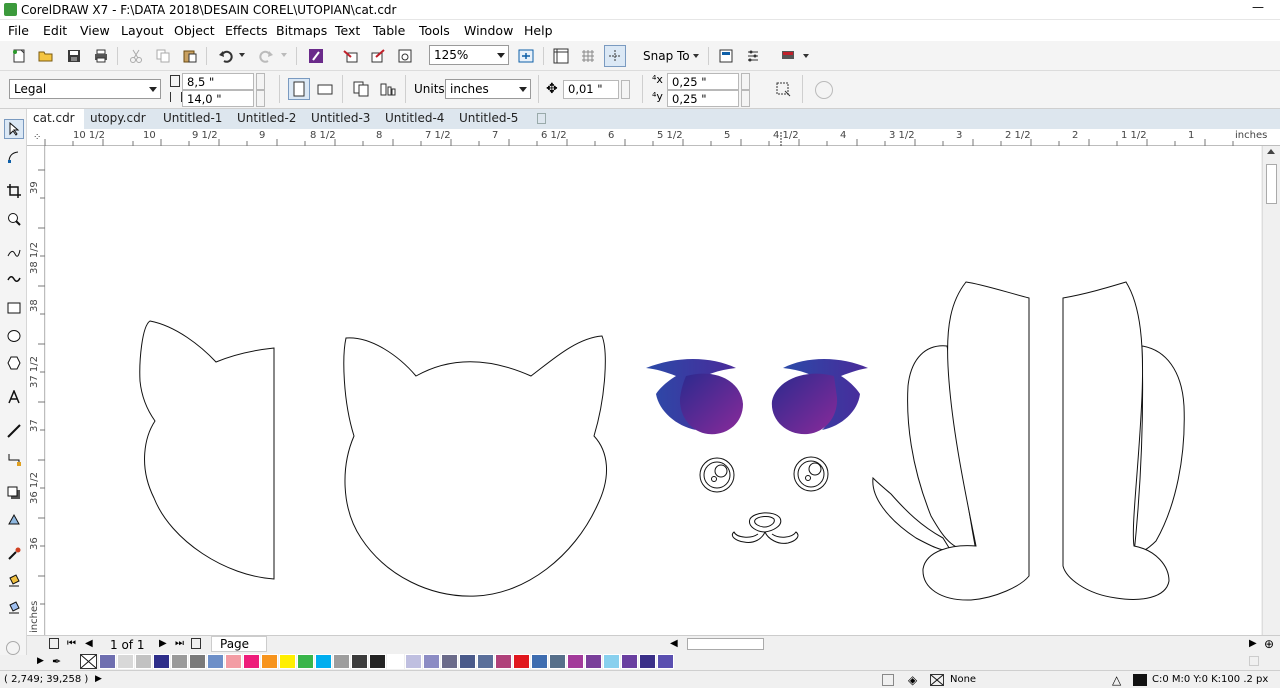  Describe the element at coordinates (98, 679) in the screenshot. I see `status-play-icon: ▶` at that location.